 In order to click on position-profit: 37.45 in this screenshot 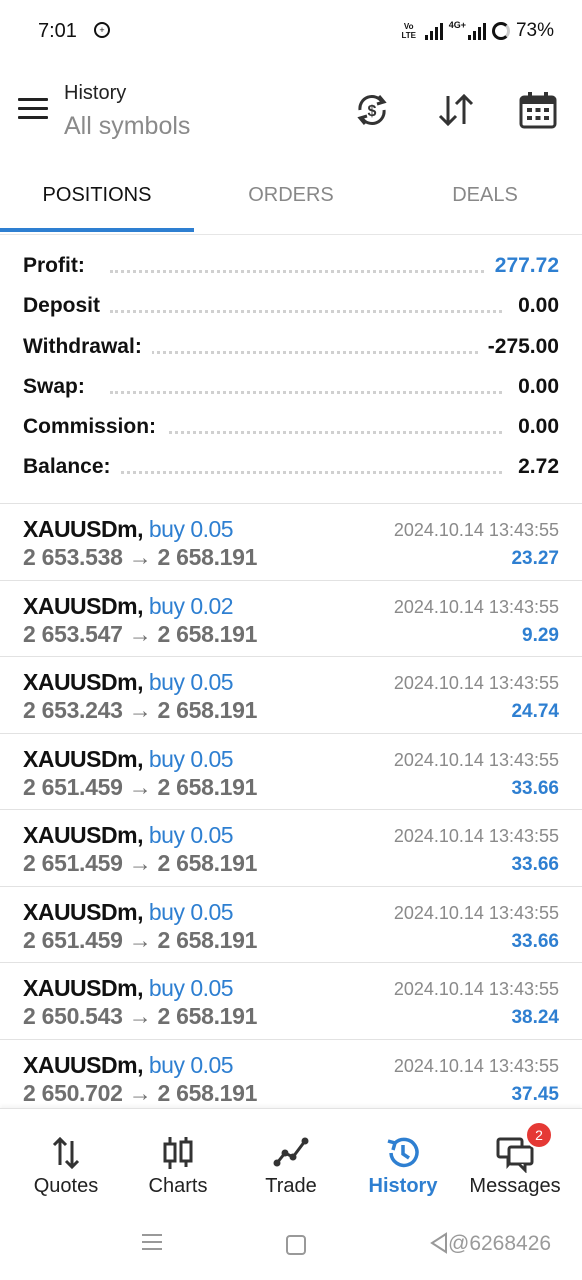, I will do `click(535, 1094)`.